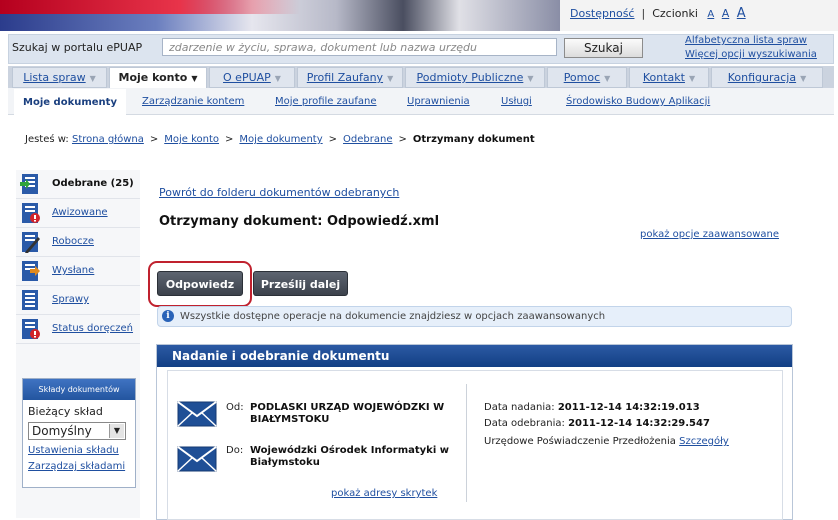 The image size is (838, 520). I want to click on tab-konfiguracja: Konfiguracja ▼, so click(767, 77).